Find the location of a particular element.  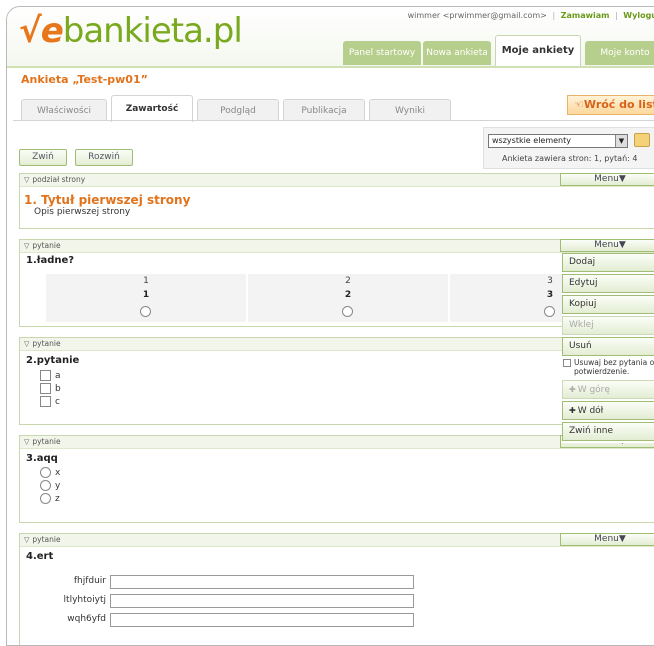

question-title: 4.ert is located at coordinates (40, 556).